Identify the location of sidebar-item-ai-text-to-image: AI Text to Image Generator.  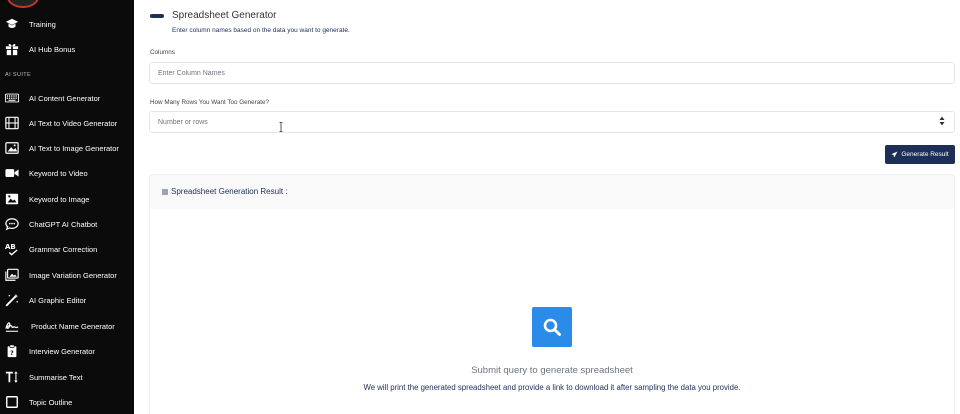
(67, 148).